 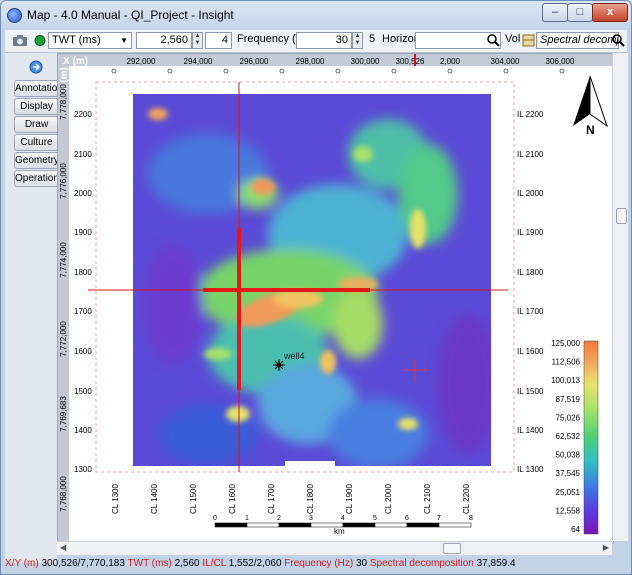 I want to click on window-title: Map - 4.0 Manual - QI_Project - Insight, so click(x=130, y=15).